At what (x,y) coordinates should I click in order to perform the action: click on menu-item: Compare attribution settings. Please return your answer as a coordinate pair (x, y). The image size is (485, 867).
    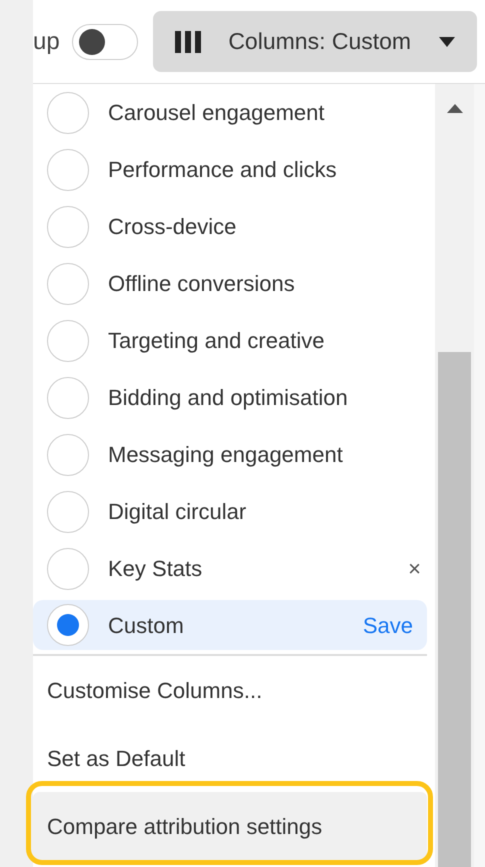
    Looking at the image, I should click on (230, 826).